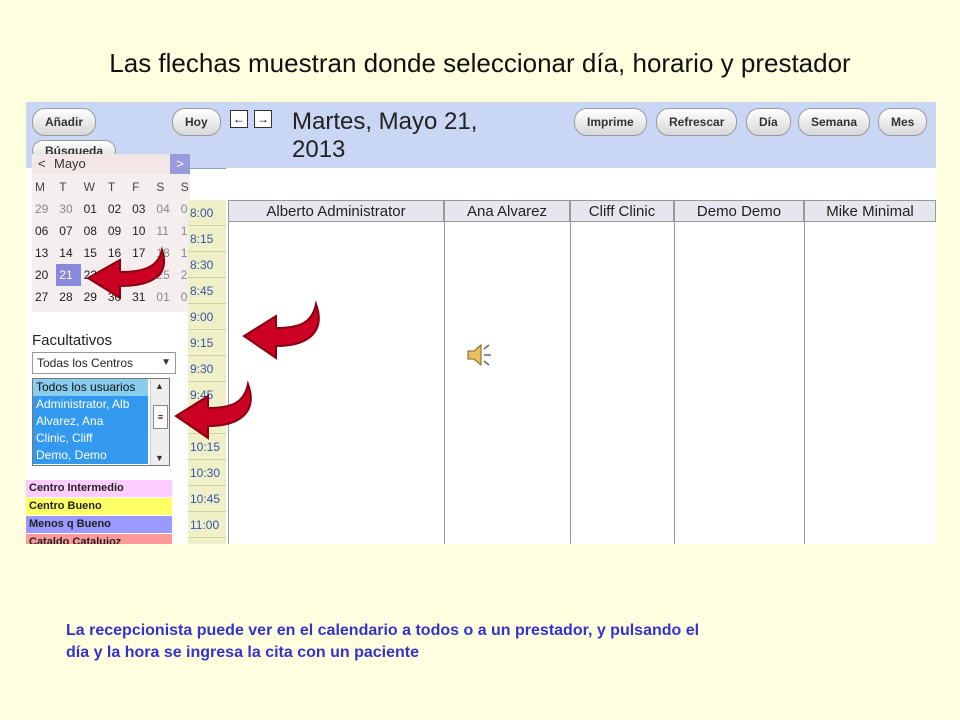  I want to click on time-slot: 10:30, so click(207, 473).